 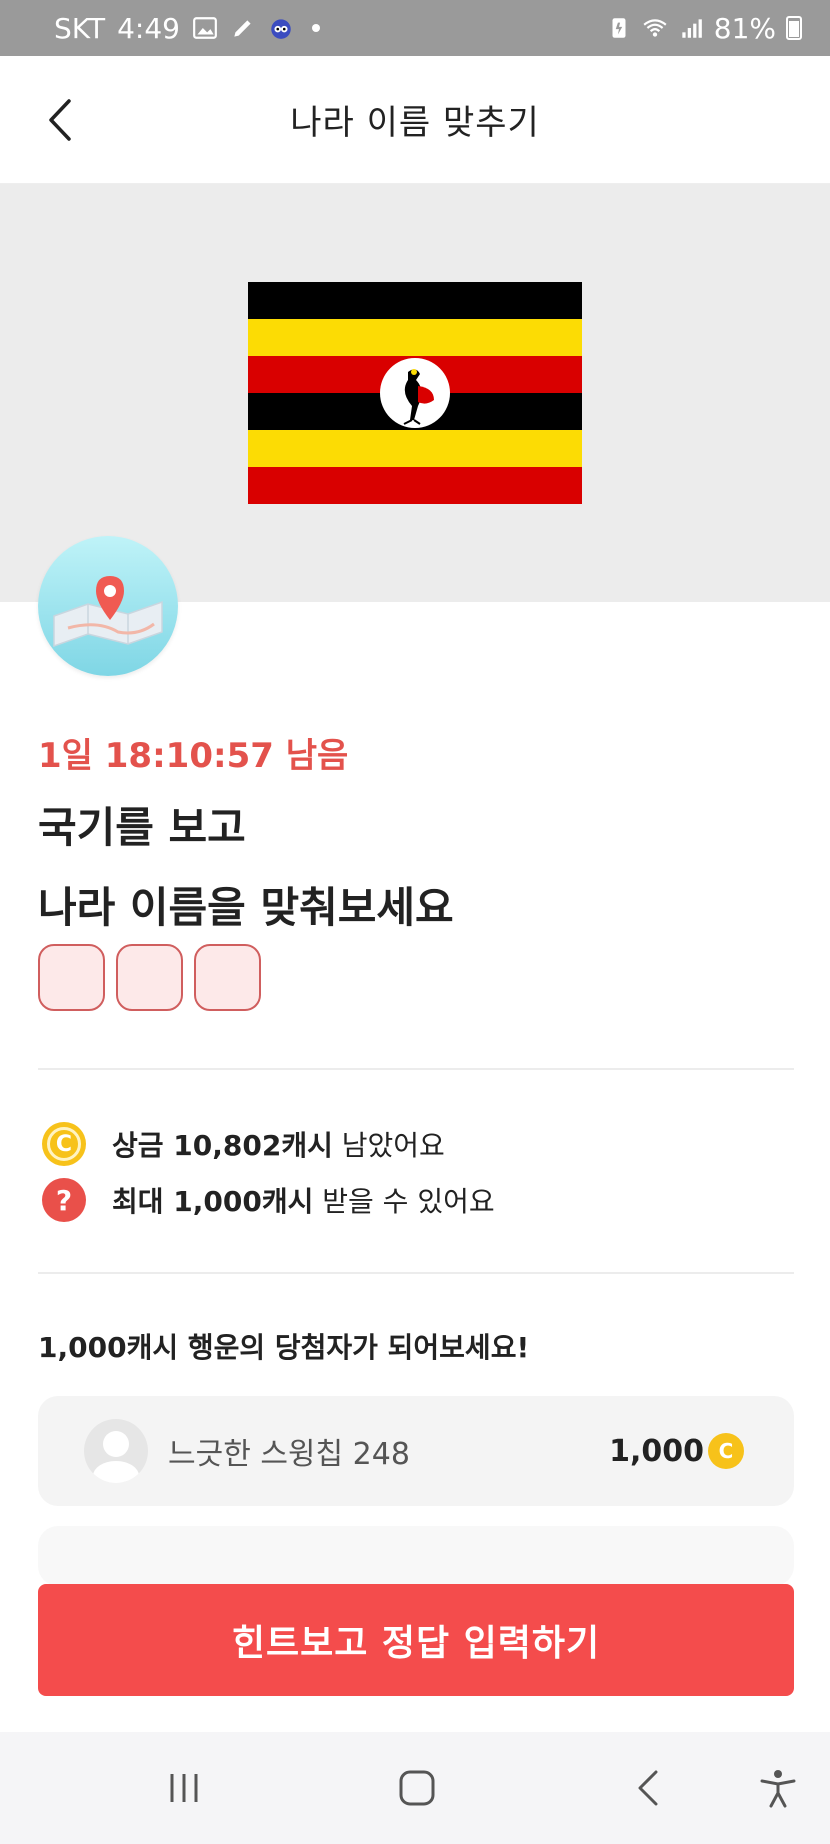 I want to click on quiz-category-avatar, so click(x=108, y=606).